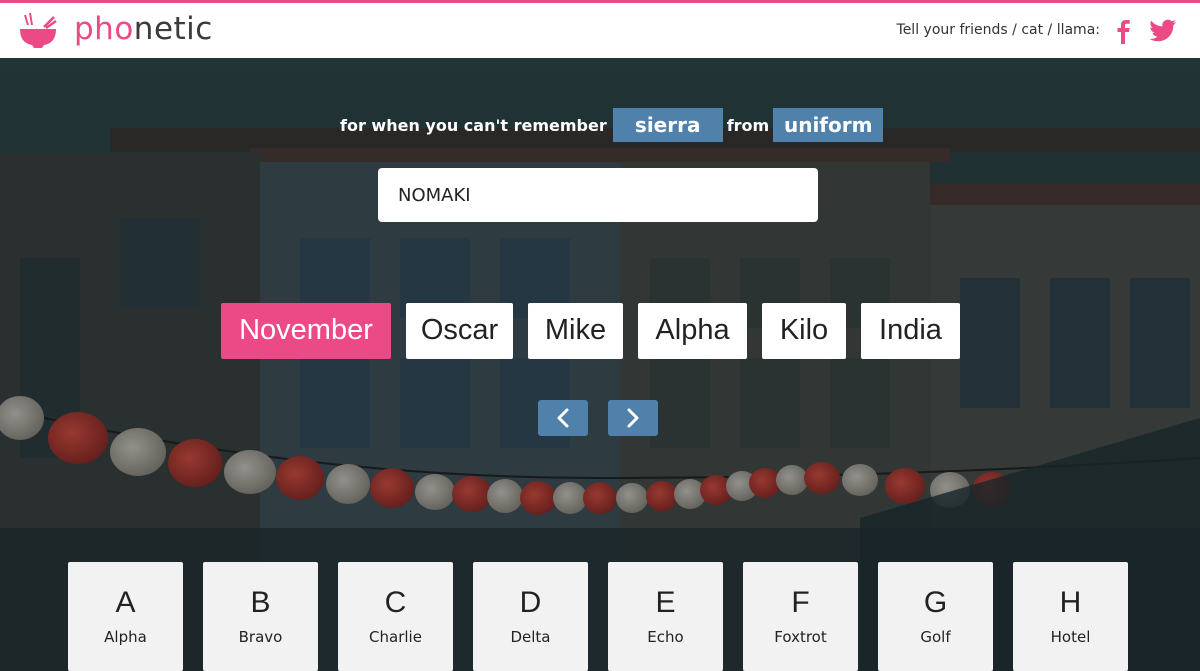  What do you see at coordinates (125, 602) in the screenshot?
I see `card-letter: A` at bounding box center [125, 602].